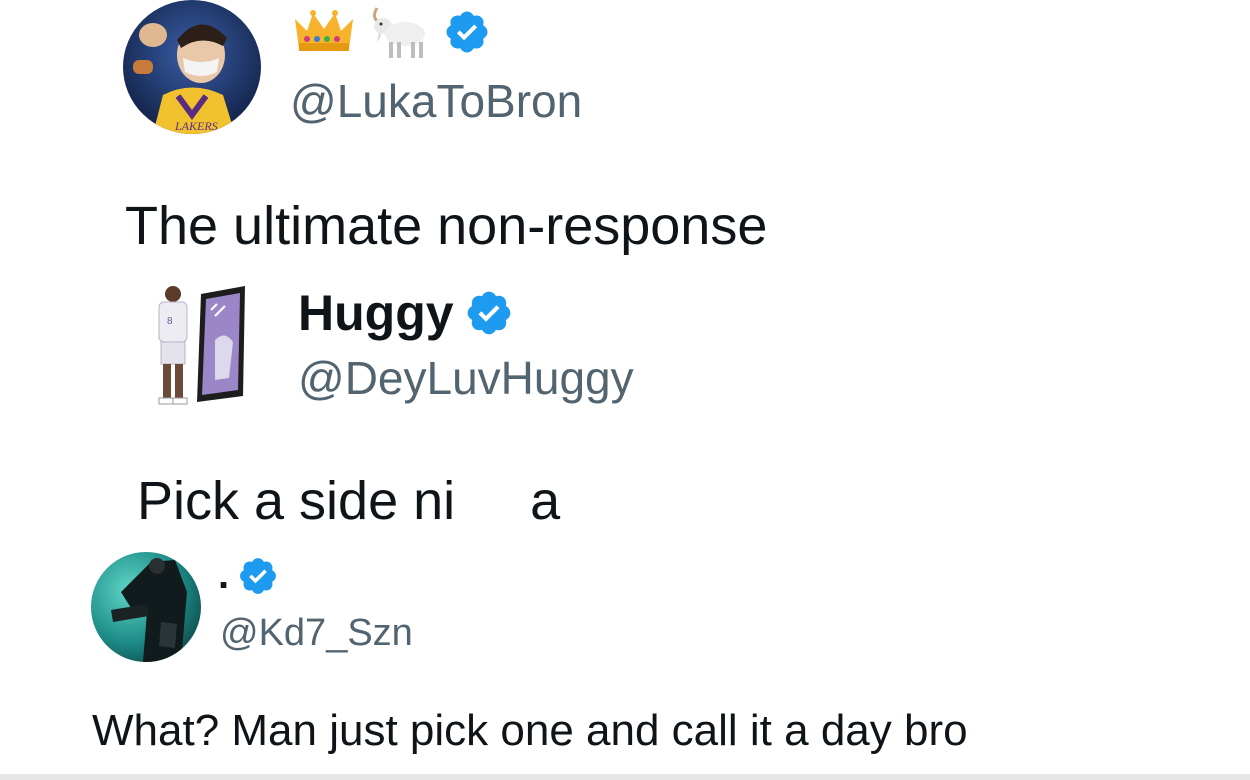  What do you see at coordinates (146, 607) in the screenshot?
I see `avatar-teal-figure-icon` at bounding box center [146, 607].